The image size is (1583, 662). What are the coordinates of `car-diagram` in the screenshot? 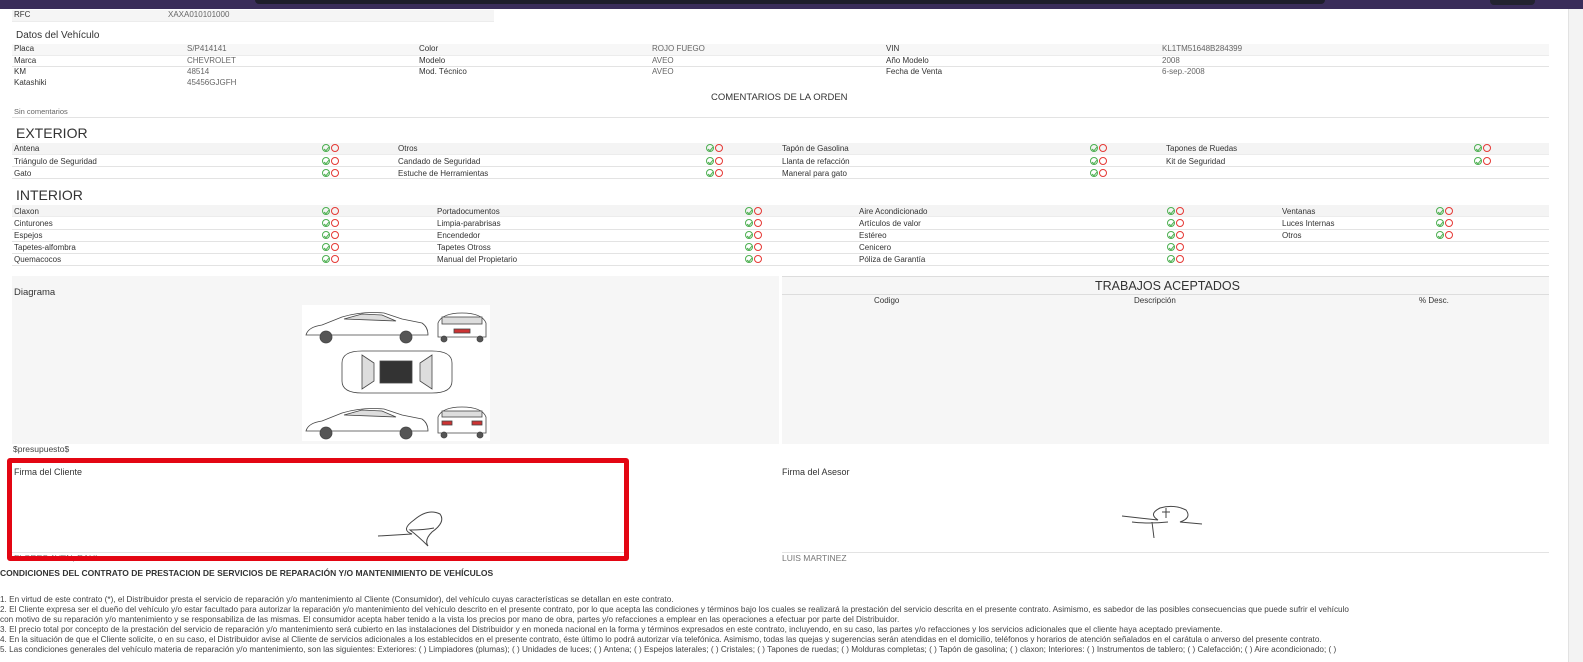 It's located at (396, 373).